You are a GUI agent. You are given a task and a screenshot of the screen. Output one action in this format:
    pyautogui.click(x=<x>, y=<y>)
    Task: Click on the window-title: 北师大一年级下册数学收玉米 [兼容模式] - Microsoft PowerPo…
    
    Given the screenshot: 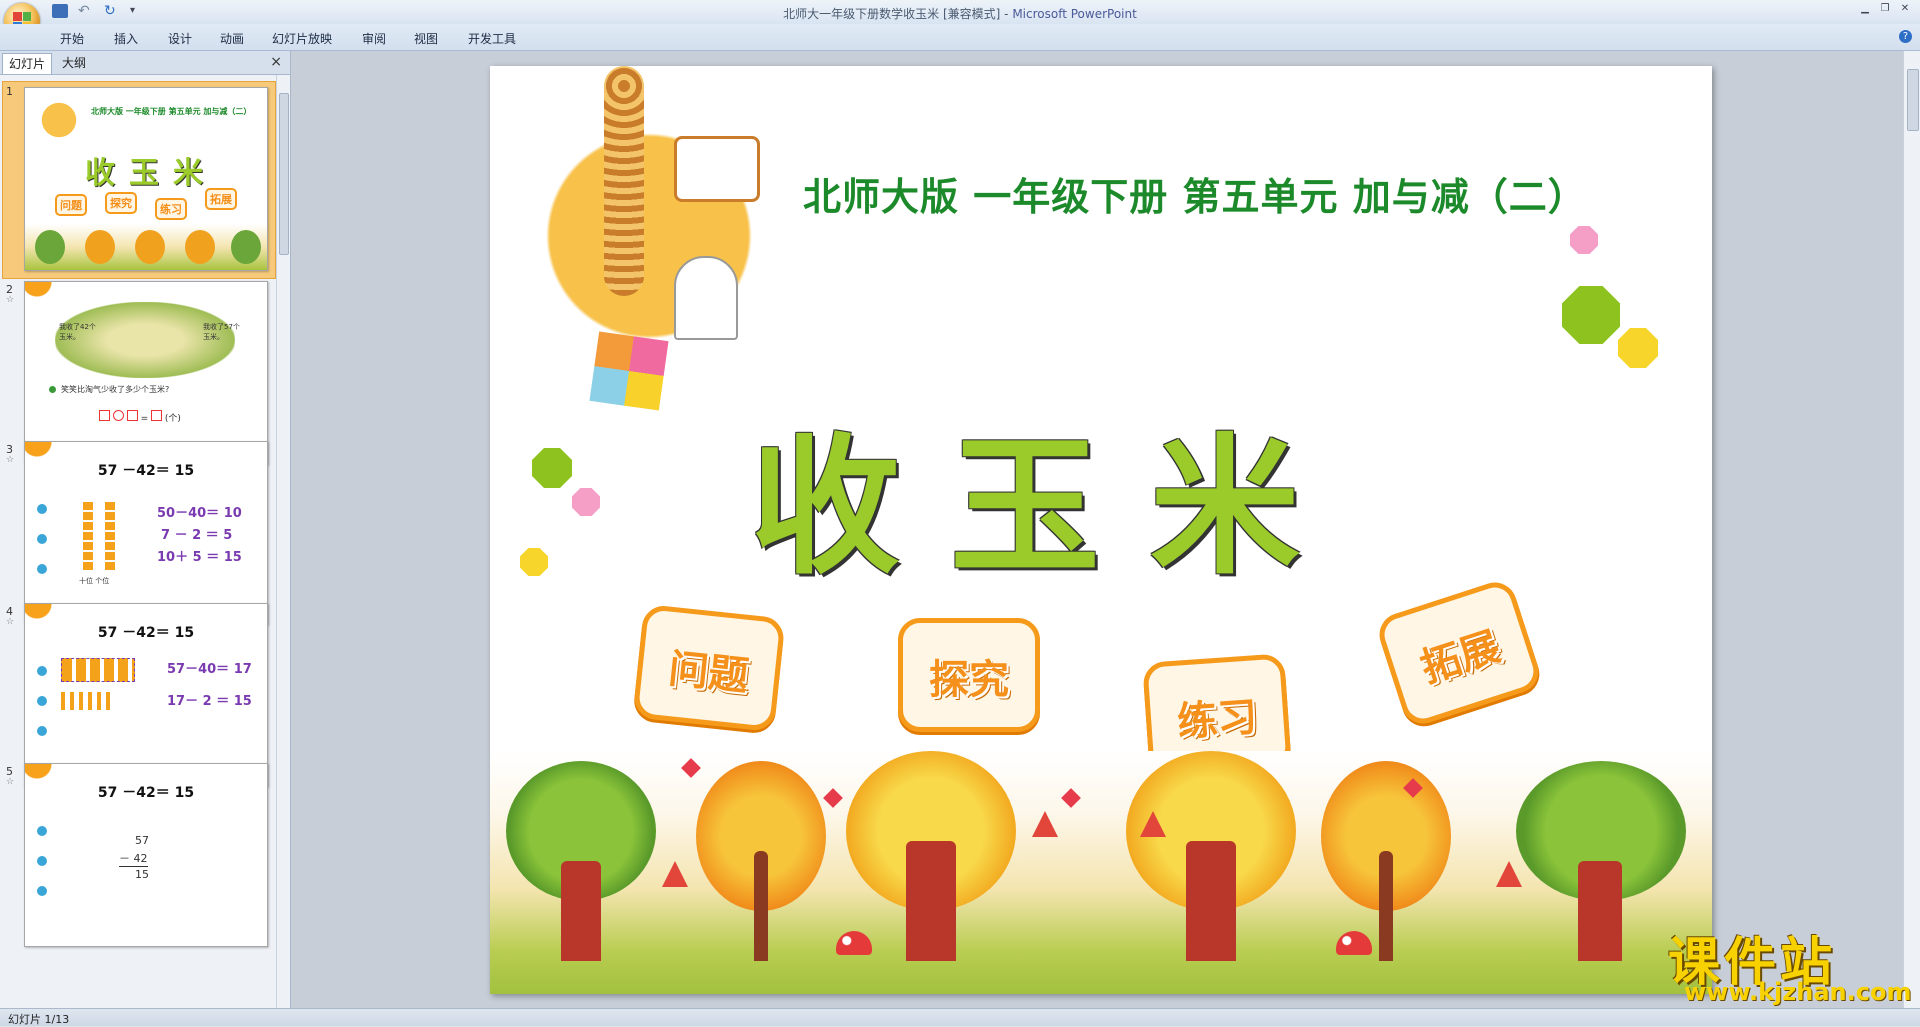 What is the action you would take?
    pyautogui.click(x=960, y=13)
    